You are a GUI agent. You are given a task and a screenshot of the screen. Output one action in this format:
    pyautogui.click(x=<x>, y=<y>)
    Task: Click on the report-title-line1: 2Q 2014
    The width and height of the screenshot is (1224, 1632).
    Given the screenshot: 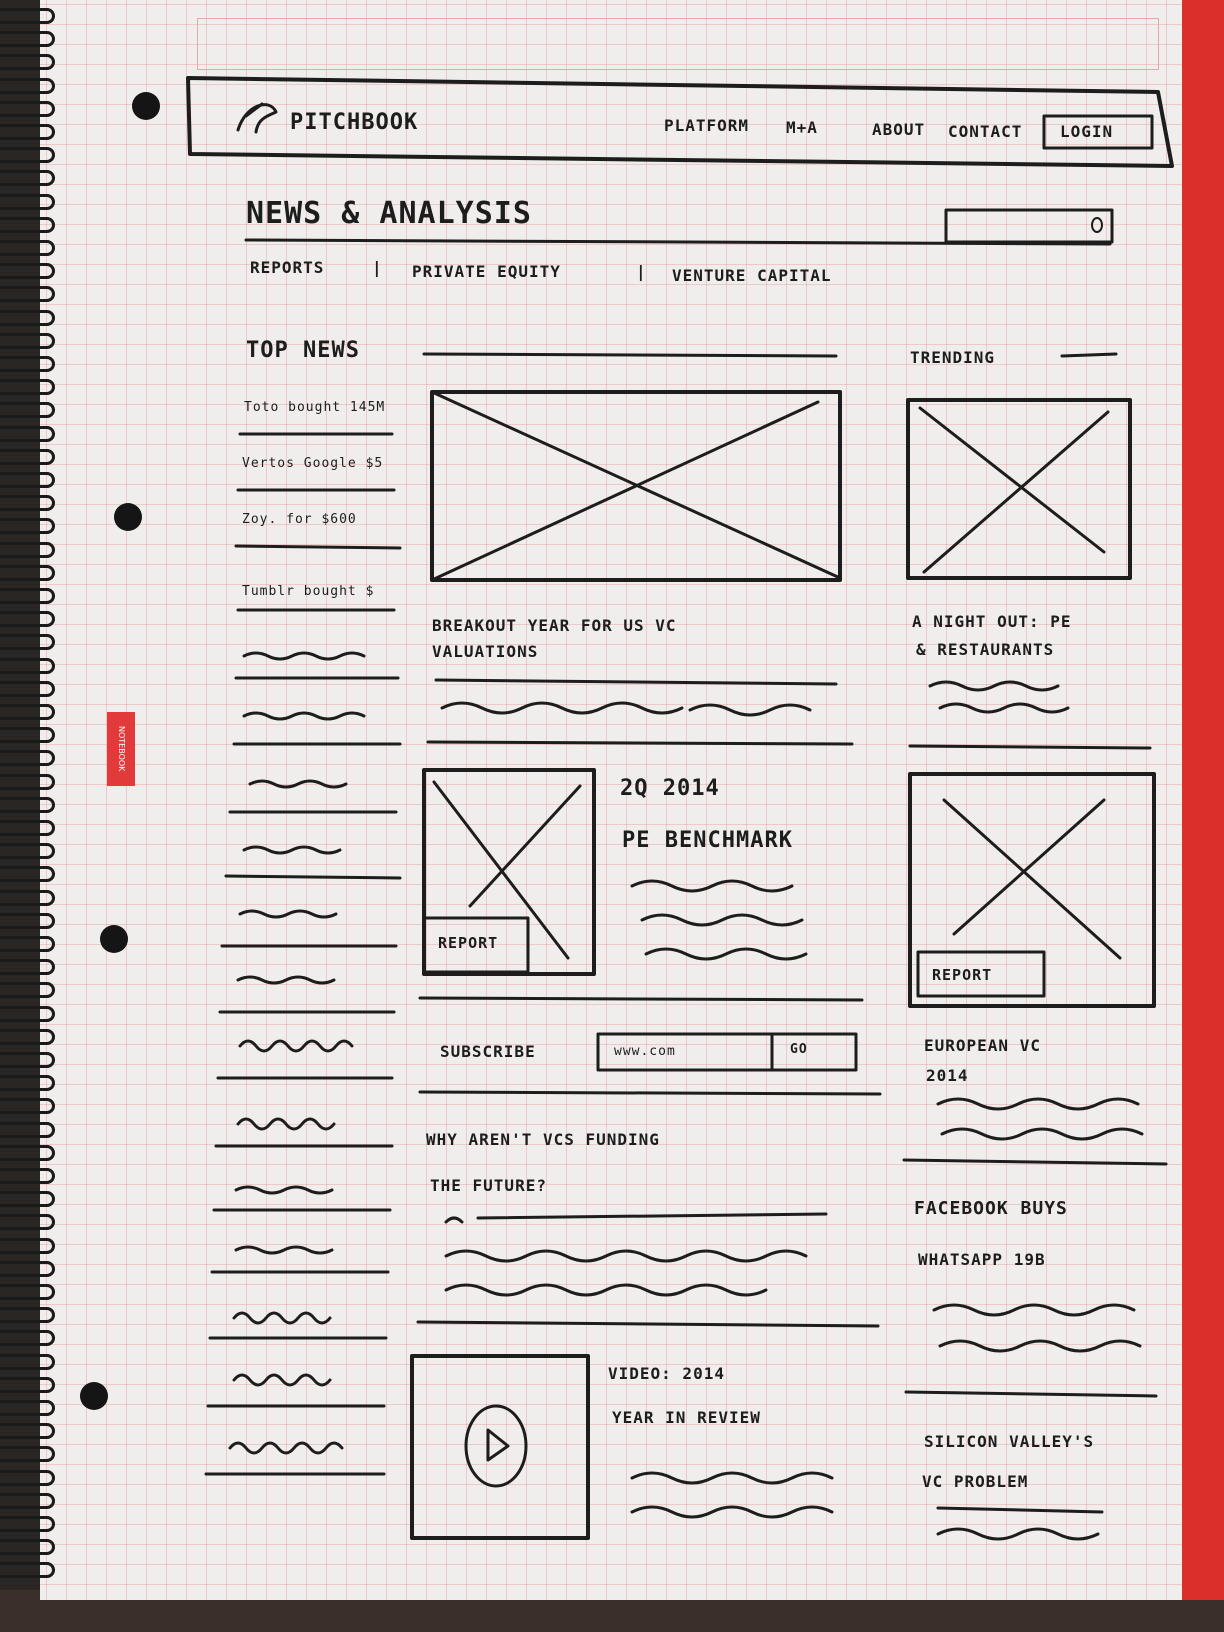 What is the action you would take?
    pyautogui.click(x=670, y=788)
    